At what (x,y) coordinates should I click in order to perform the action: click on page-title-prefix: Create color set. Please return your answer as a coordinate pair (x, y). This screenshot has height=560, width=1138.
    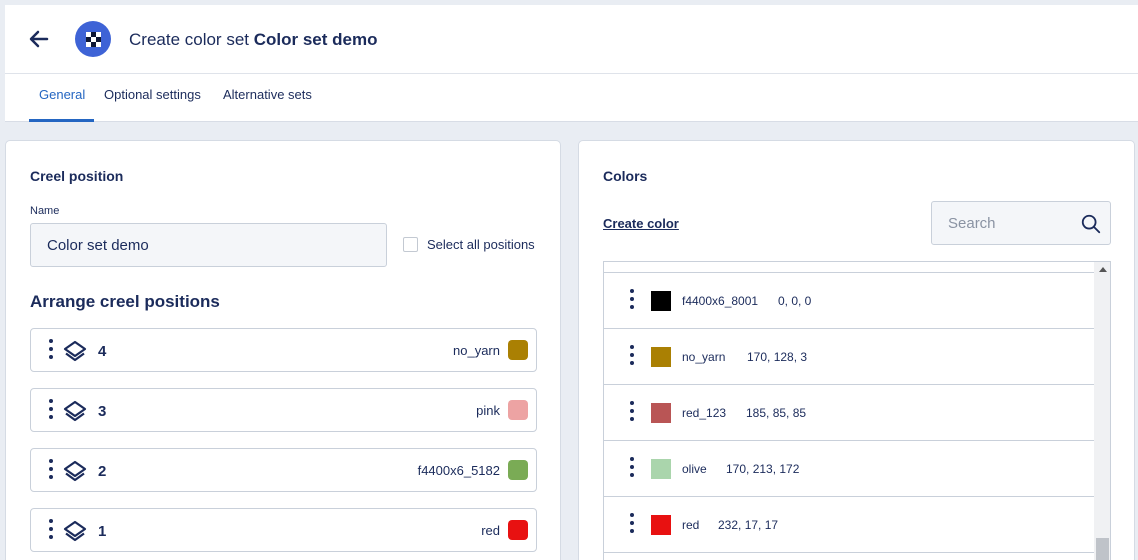
    Looking at the image, I should click on (191, 39).